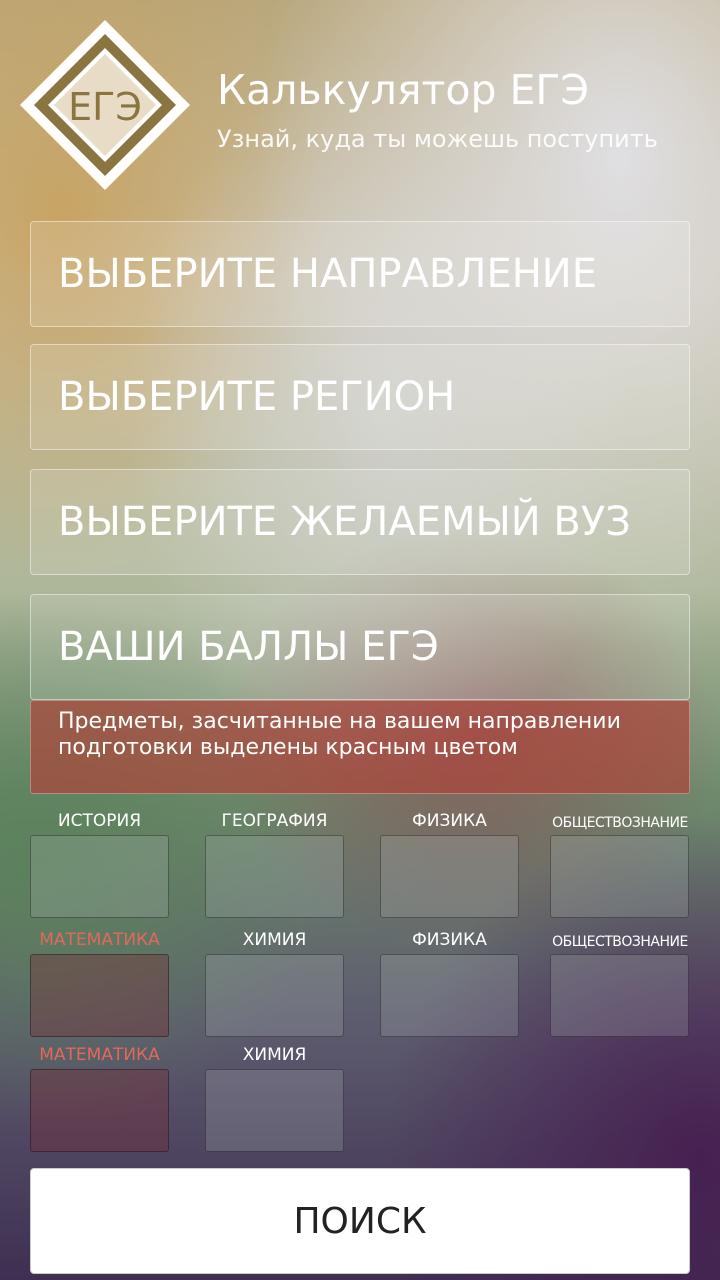 Image resolution: width=720 pixels, height=1280 pixels. I want to click on subject-label-physics: ФИЗИКА, so click(449, 821).